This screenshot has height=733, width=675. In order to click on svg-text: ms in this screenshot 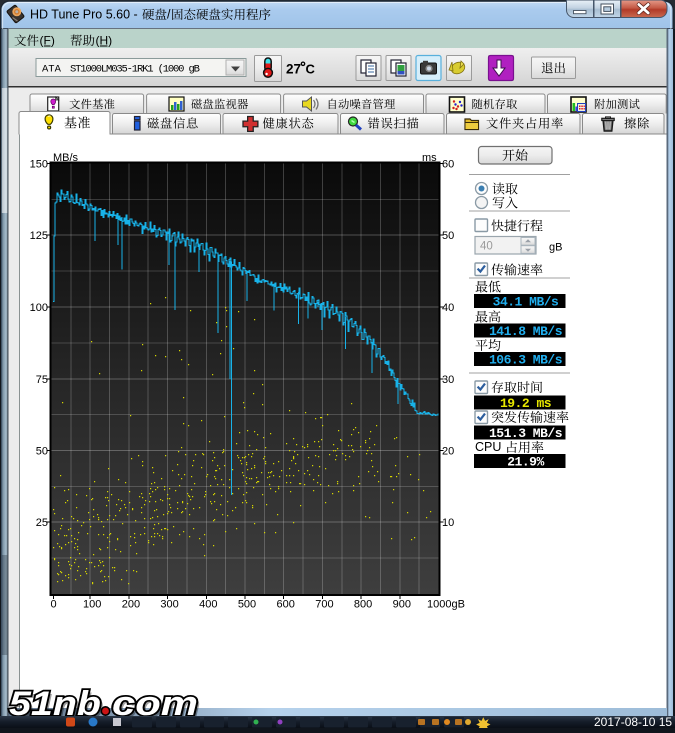, I will do `click(429, 158)`.